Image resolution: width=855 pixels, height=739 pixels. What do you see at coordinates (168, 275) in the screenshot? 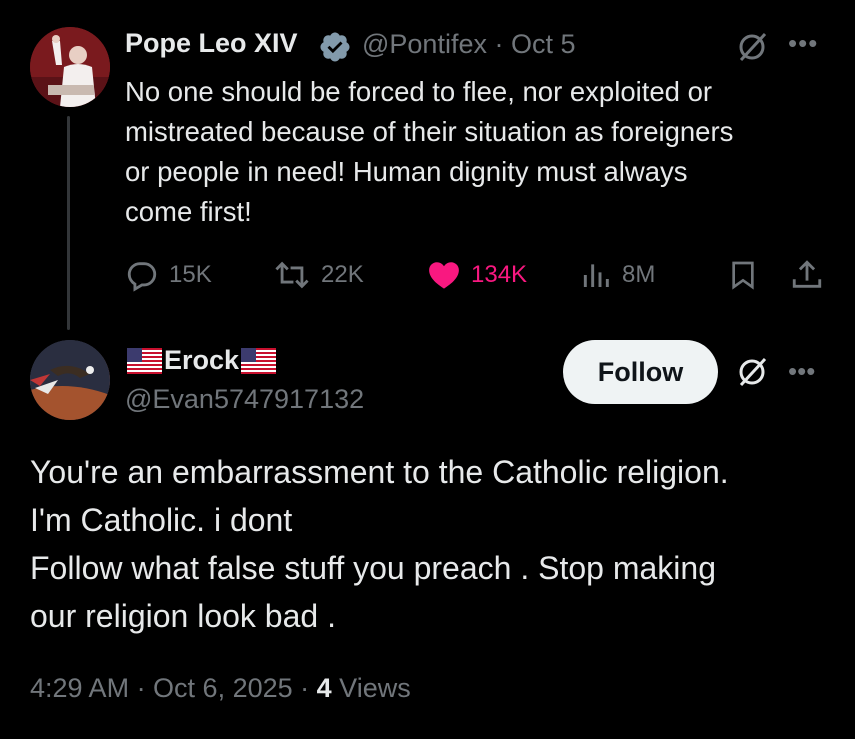
I see `reply-button: 15K` at bounding box center [168, 275].